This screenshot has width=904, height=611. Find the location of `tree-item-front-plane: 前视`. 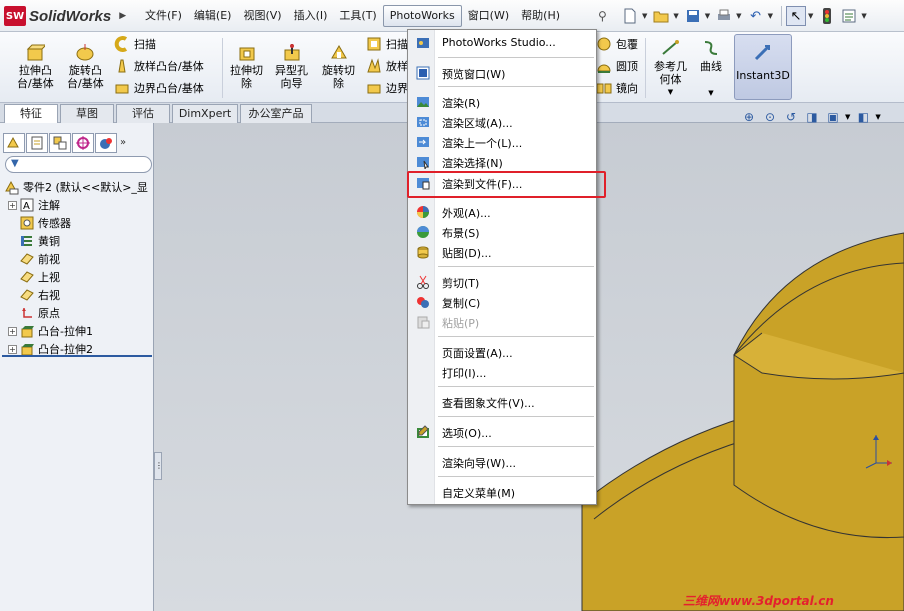

tree-item-front-plane: 前视 is located at coordinates (77, 259).